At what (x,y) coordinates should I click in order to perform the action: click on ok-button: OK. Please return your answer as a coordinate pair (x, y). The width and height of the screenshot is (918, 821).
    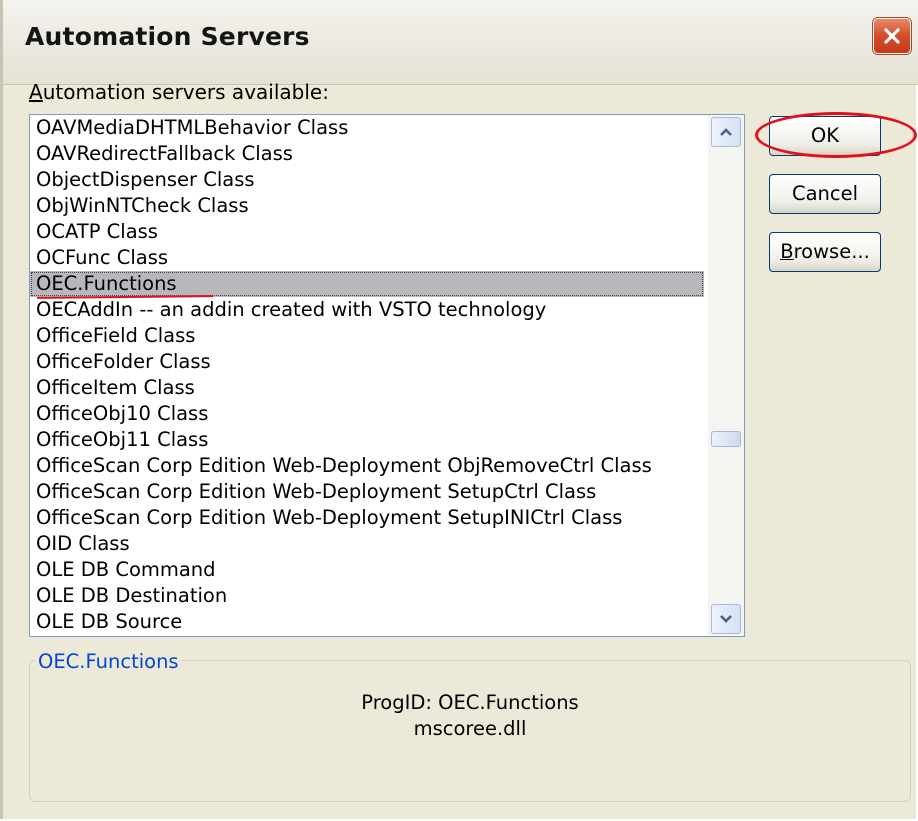
    Looking at the image, I should click on (825, 136).